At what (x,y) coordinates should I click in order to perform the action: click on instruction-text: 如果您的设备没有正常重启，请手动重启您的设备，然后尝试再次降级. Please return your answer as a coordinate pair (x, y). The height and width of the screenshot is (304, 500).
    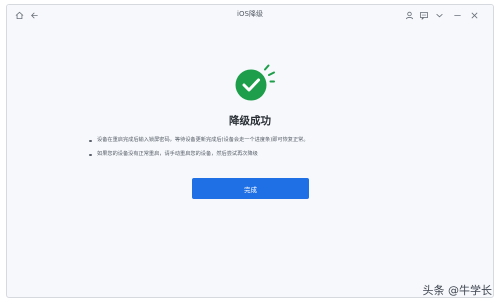
    Looking at the image, I should click on (177, 154).